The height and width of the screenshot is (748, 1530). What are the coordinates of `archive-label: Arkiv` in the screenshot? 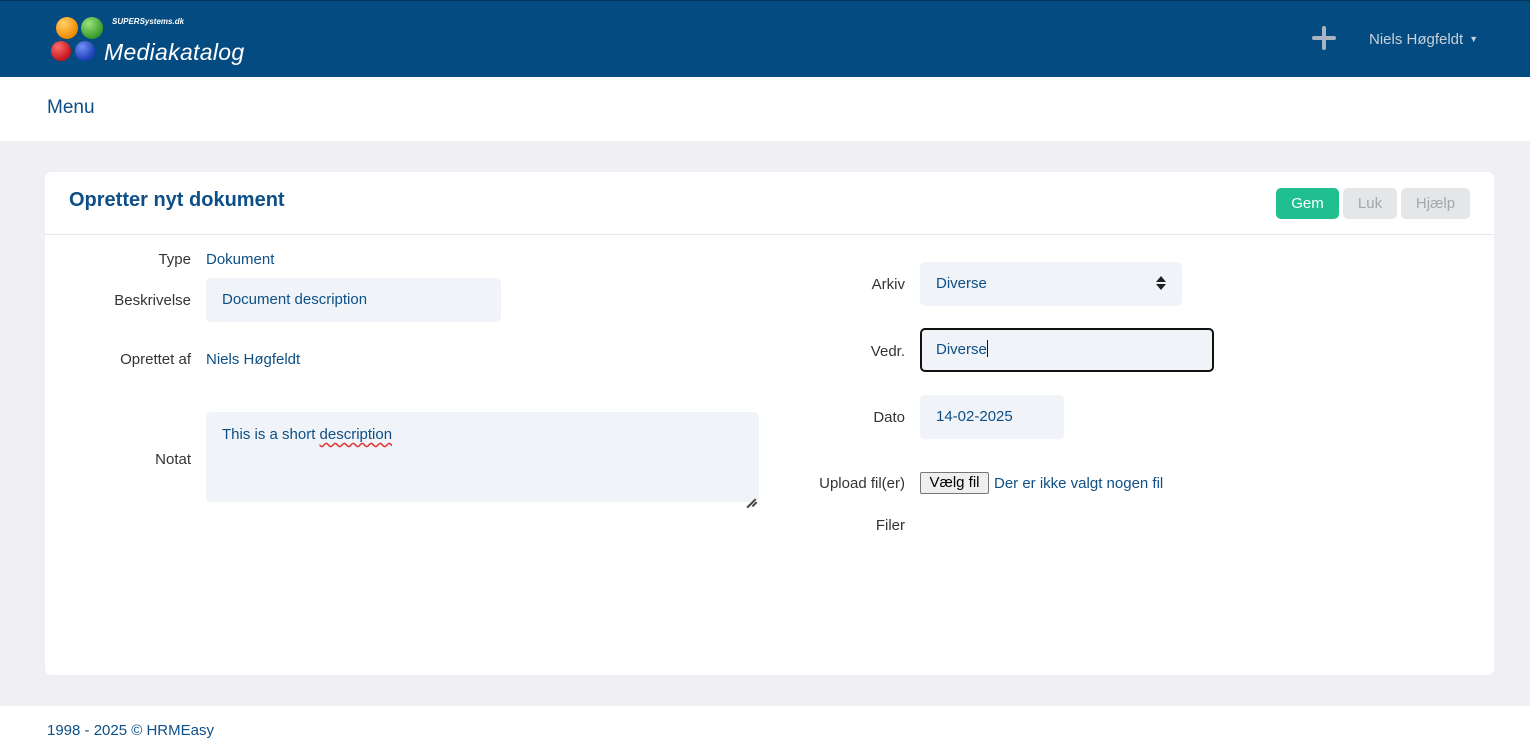 It's located at (888, 284).